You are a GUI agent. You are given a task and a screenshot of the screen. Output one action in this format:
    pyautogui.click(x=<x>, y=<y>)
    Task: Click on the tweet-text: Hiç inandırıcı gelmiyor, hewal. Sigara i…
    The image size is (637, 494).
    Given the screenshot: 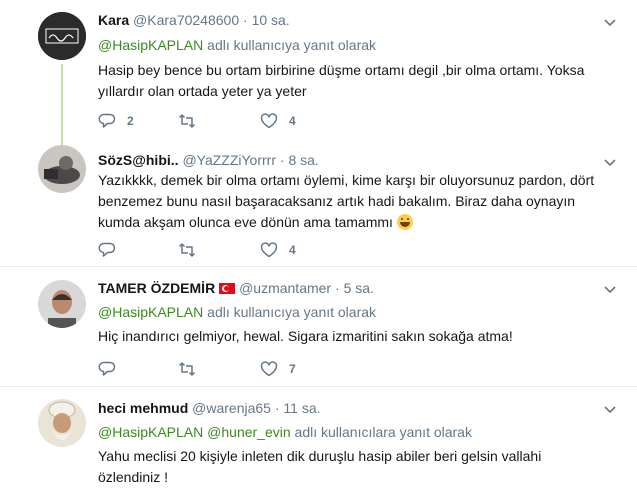 What is the action you would take?
    pyautogui.click(x=305, y=336)
    